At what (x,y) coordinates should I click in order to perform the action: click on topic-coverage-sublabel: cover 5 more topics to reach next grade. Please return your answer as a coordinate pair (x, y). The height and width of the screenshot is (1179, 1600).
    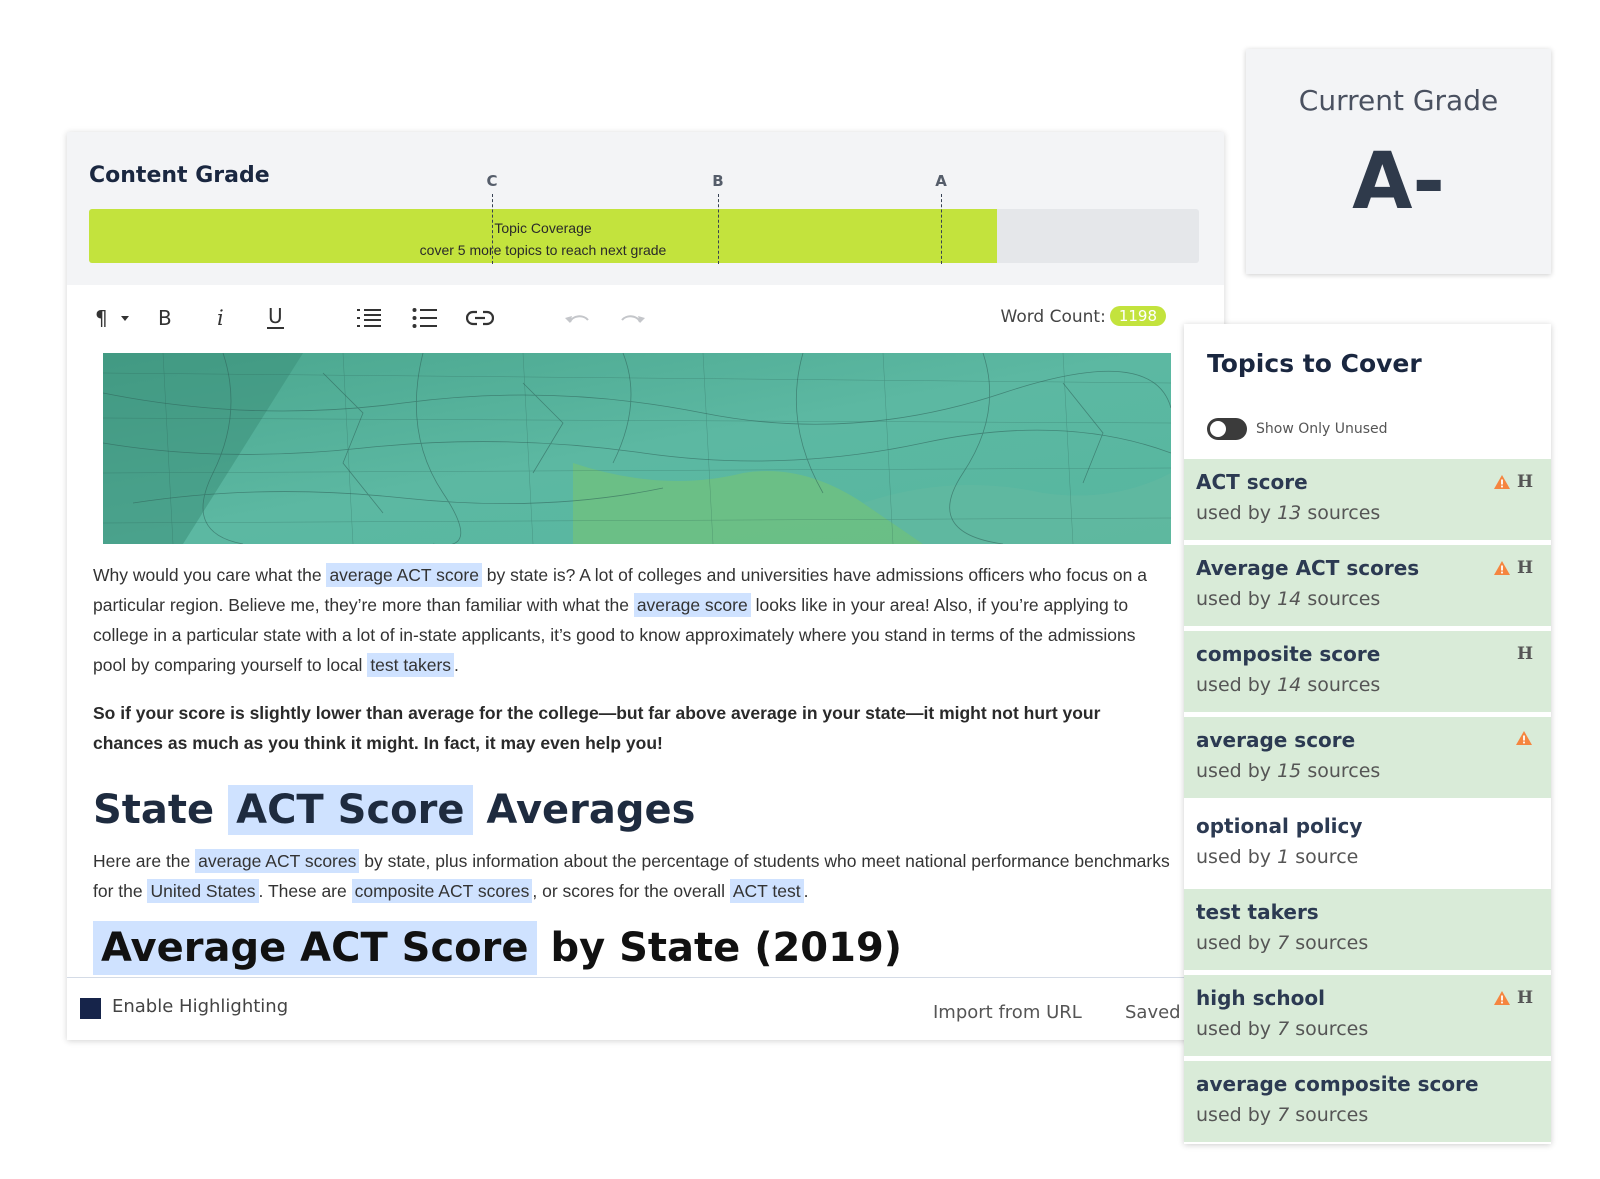
    Looking at the image, I should click on (543, 250).